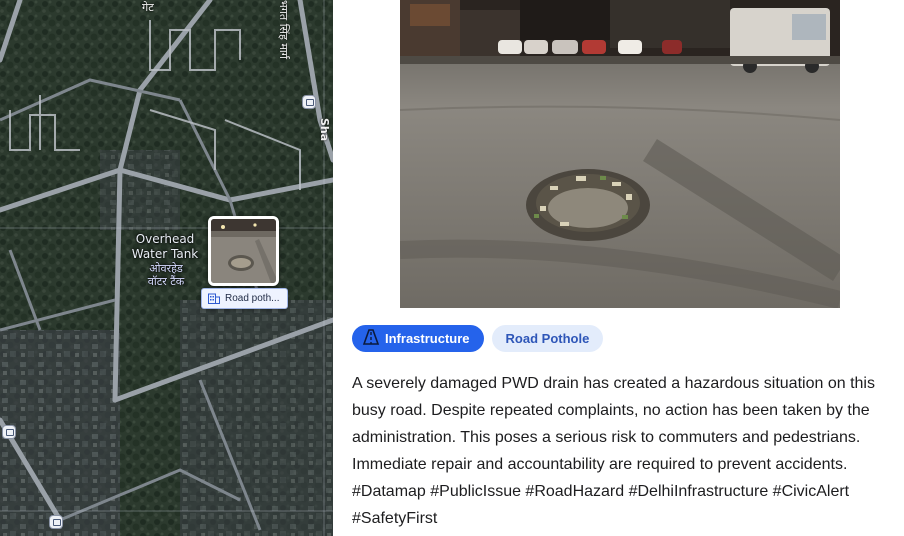  I want to click on poi-label-line: Water Tank, so click(165, 254).